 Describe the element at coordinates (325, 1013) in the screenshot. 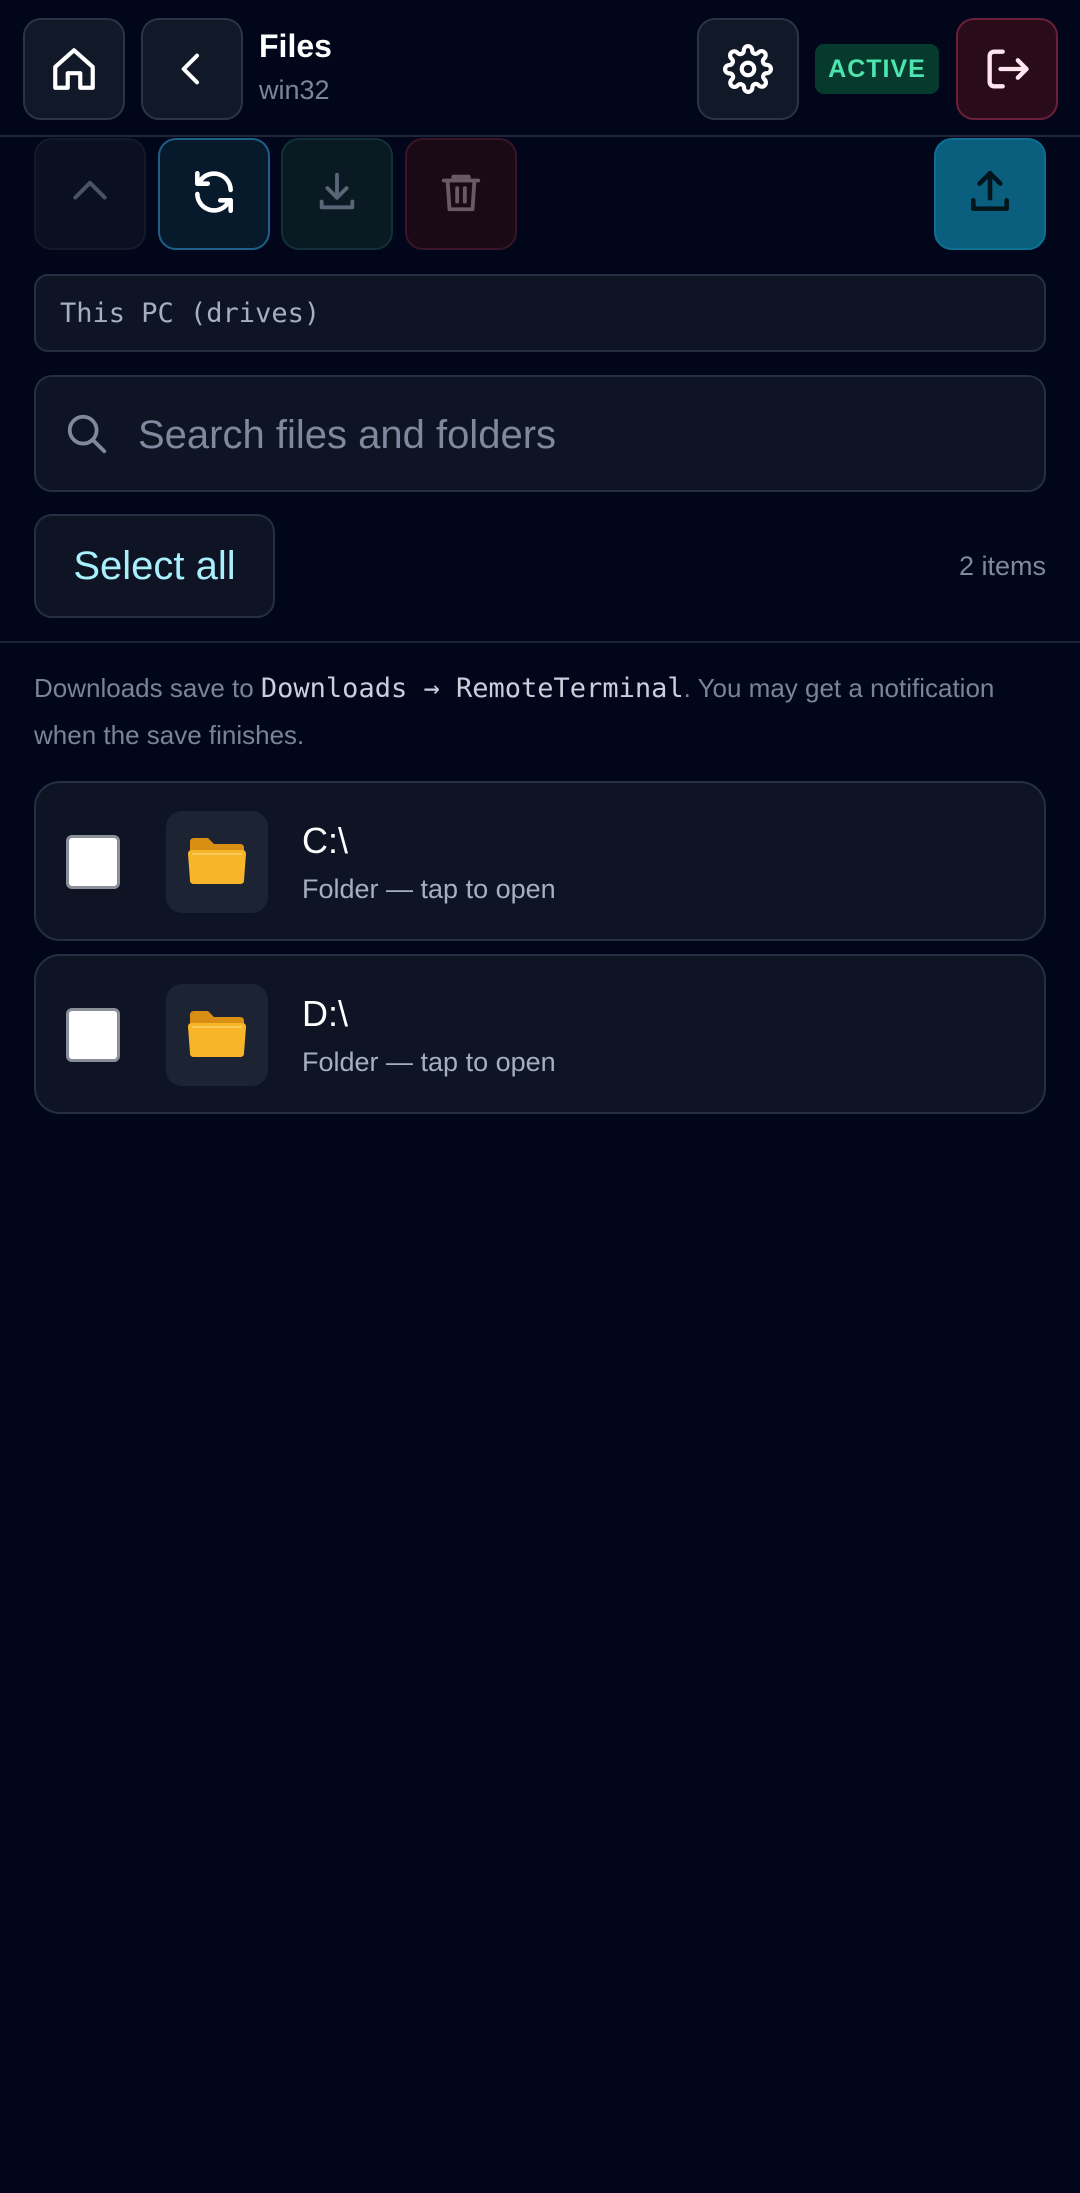

I see `file-name: D:\` at that location.